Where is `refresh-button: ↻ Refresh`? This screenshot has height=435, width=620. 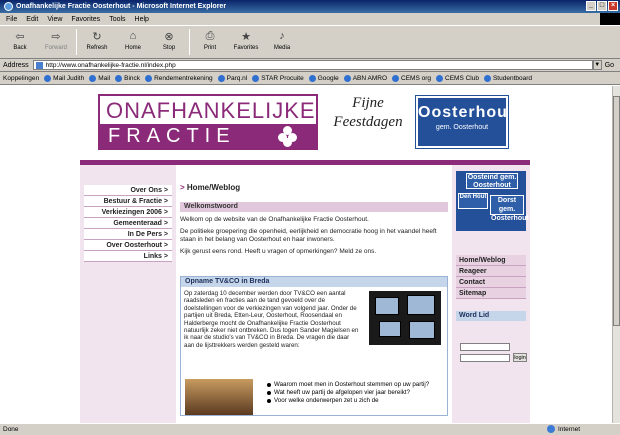
refresh-button: ↻ Refresh is located at coordinates (97, 40).